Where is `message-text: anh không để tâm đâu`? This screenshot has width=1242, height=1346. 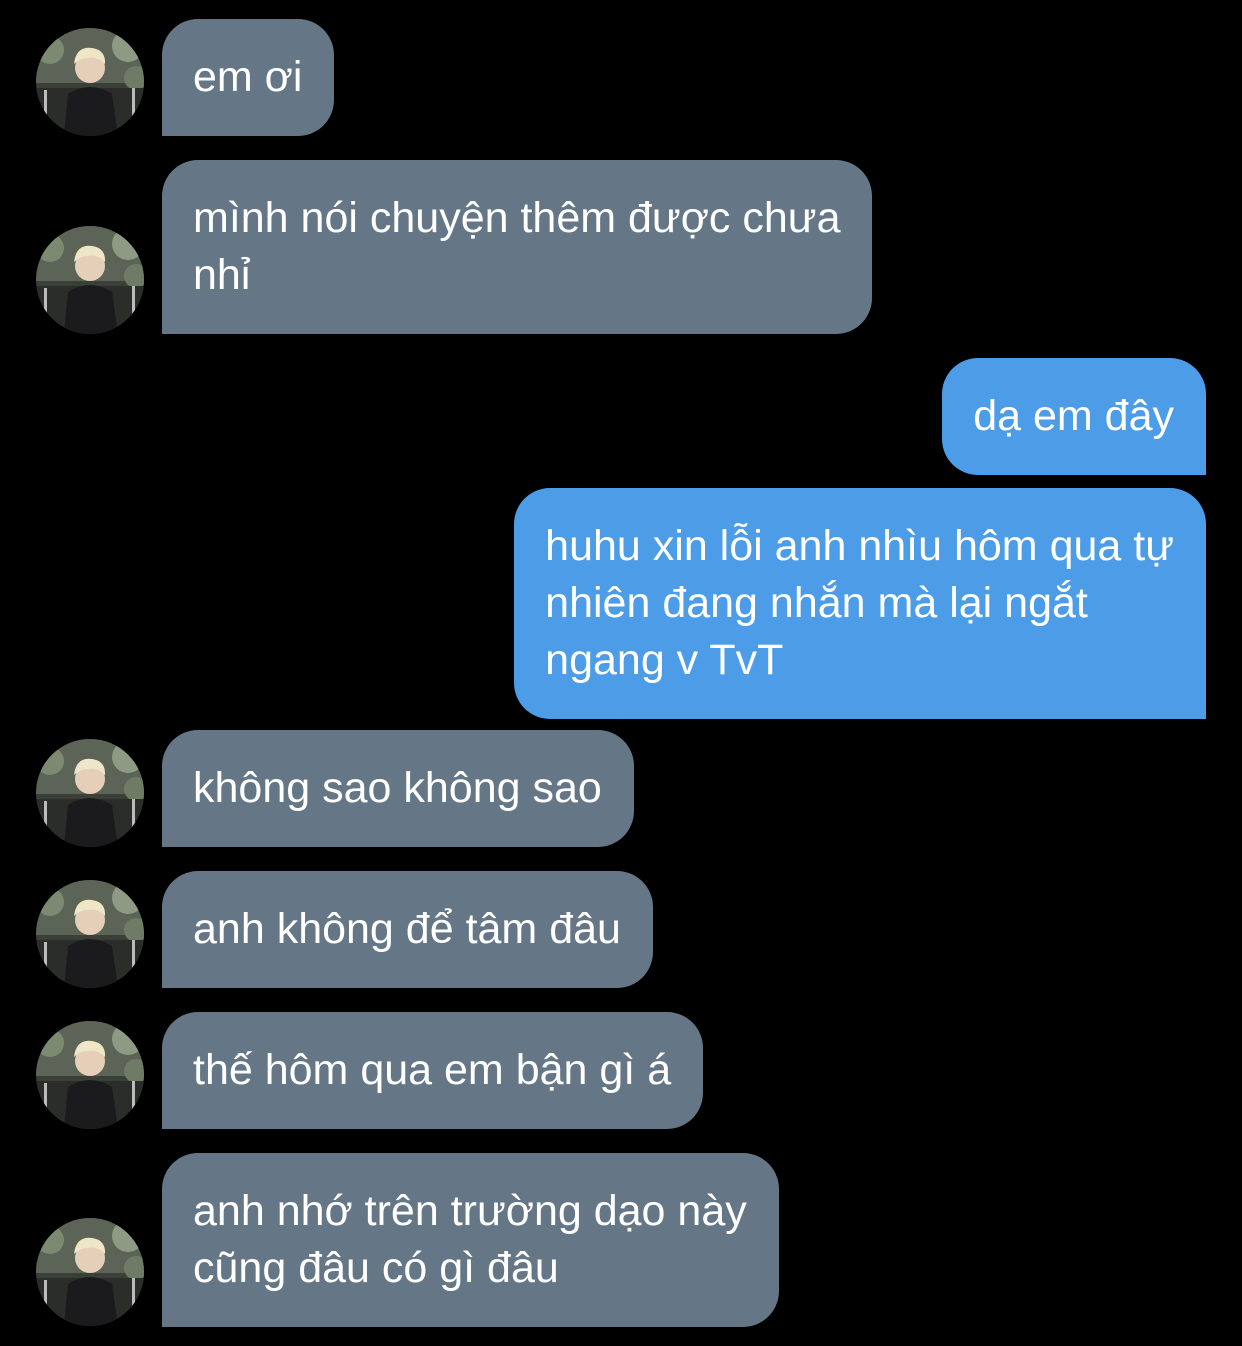 message-text: anh không để tâm đâu is located at coordinates (407, 929).